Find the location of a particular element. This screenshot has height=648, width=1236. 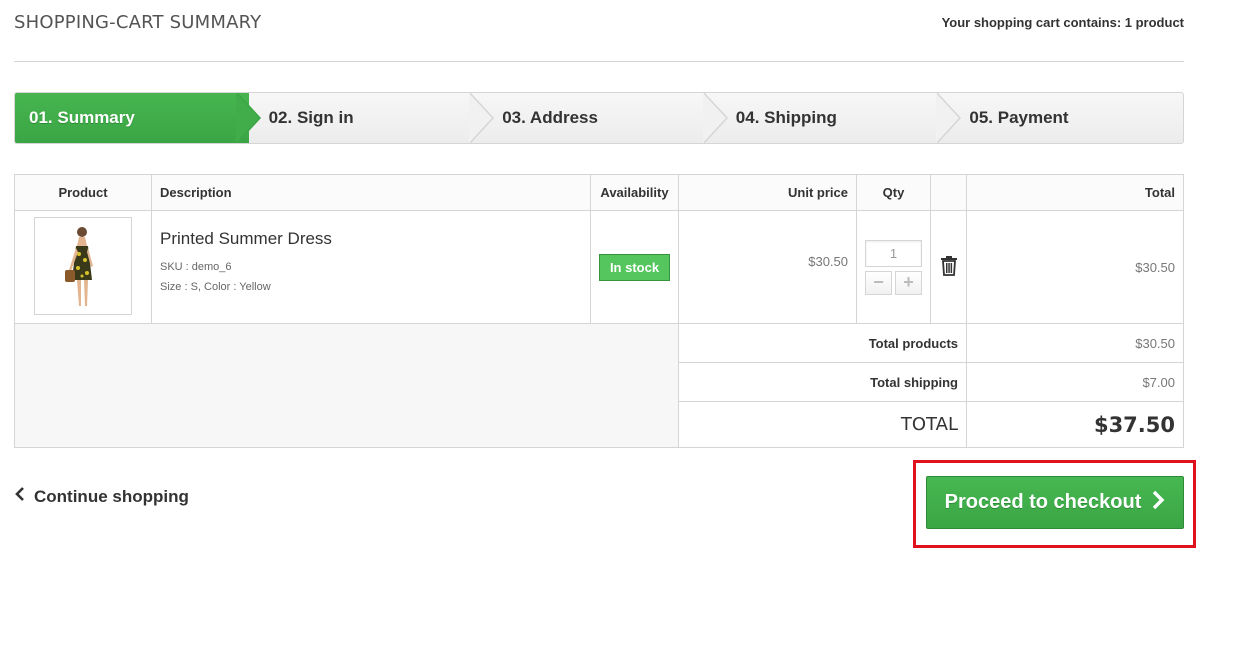

step-address: 03. Address is located at coordinates (605, 118).